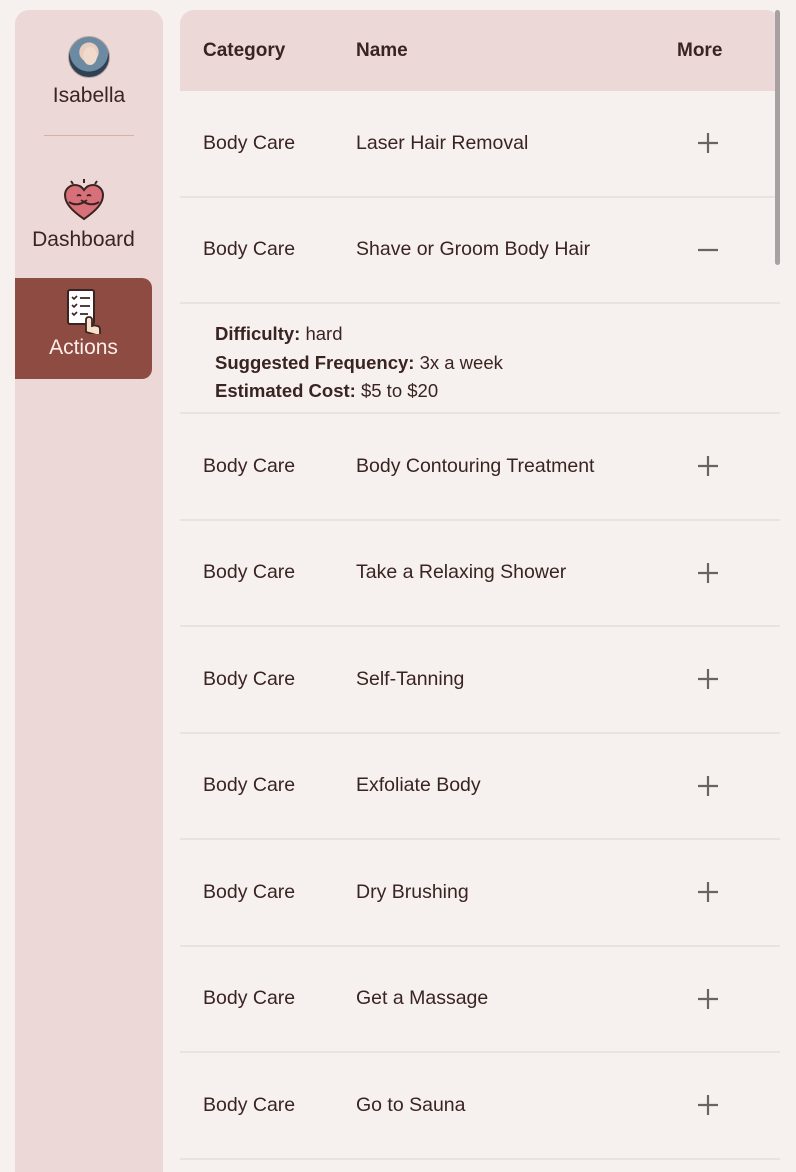 The image size is (796, 1172). I want to click on table-row: Body Care Body Contouring Treatment, so click(480, 467).